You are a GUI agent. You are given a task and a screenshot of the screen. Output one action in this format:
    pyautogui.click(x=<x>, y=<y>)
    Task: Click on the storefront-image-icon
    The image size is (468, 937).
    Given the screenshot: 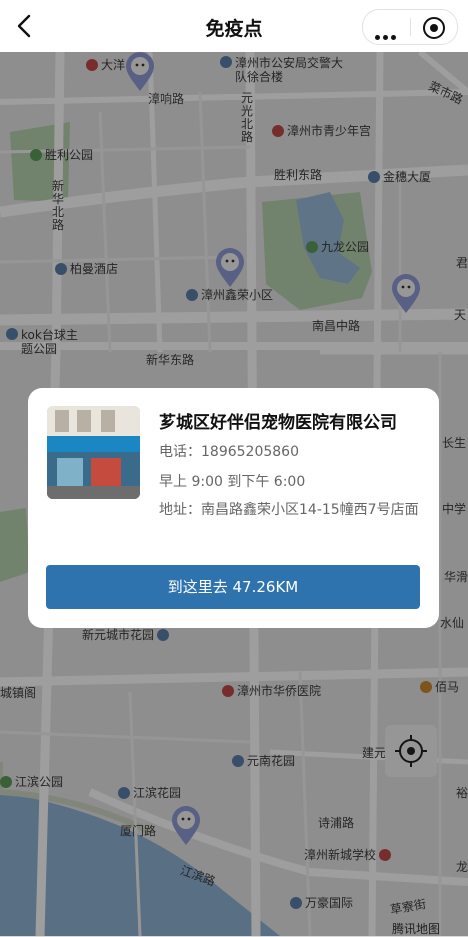 What is the action you would take?
    pyautogui.click(x=93, y=452)
    